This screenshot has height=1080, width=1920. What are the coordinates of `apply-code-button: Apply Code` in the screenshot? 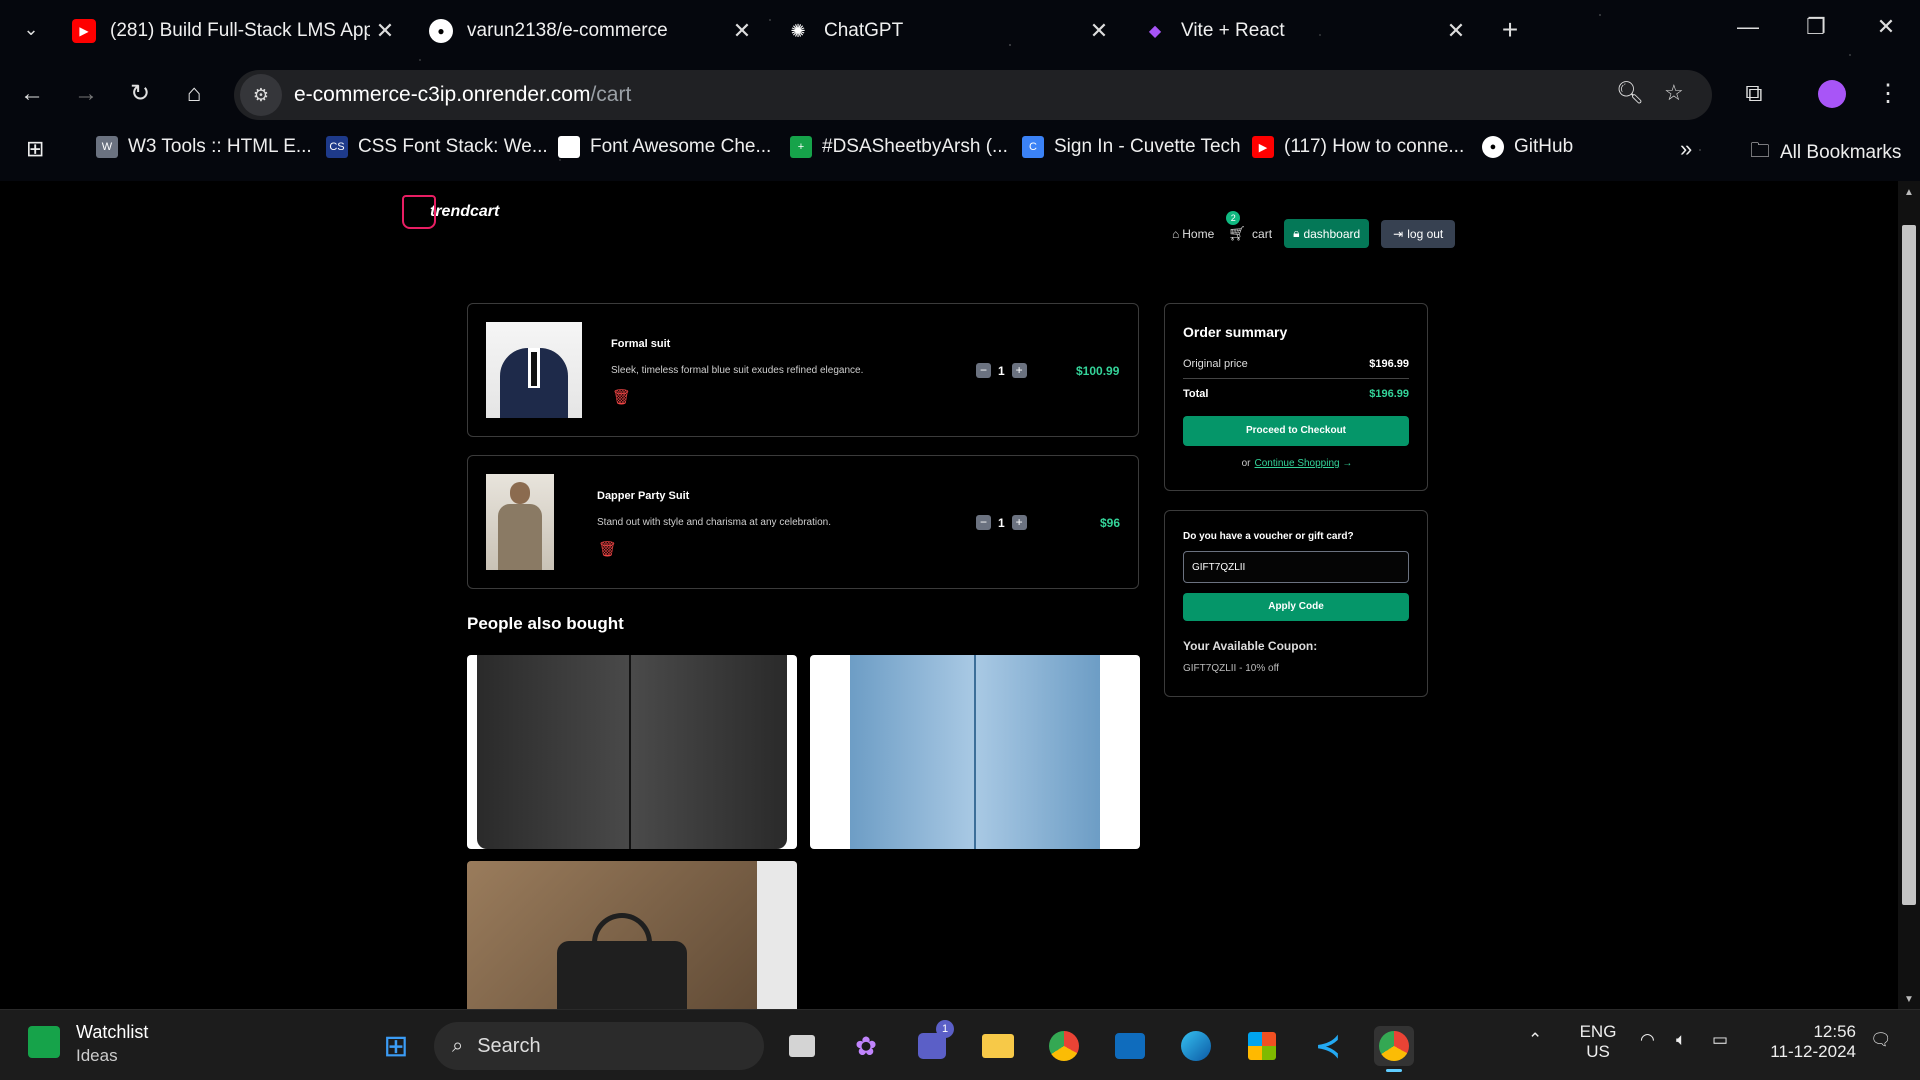 It's located at (1296, 607).